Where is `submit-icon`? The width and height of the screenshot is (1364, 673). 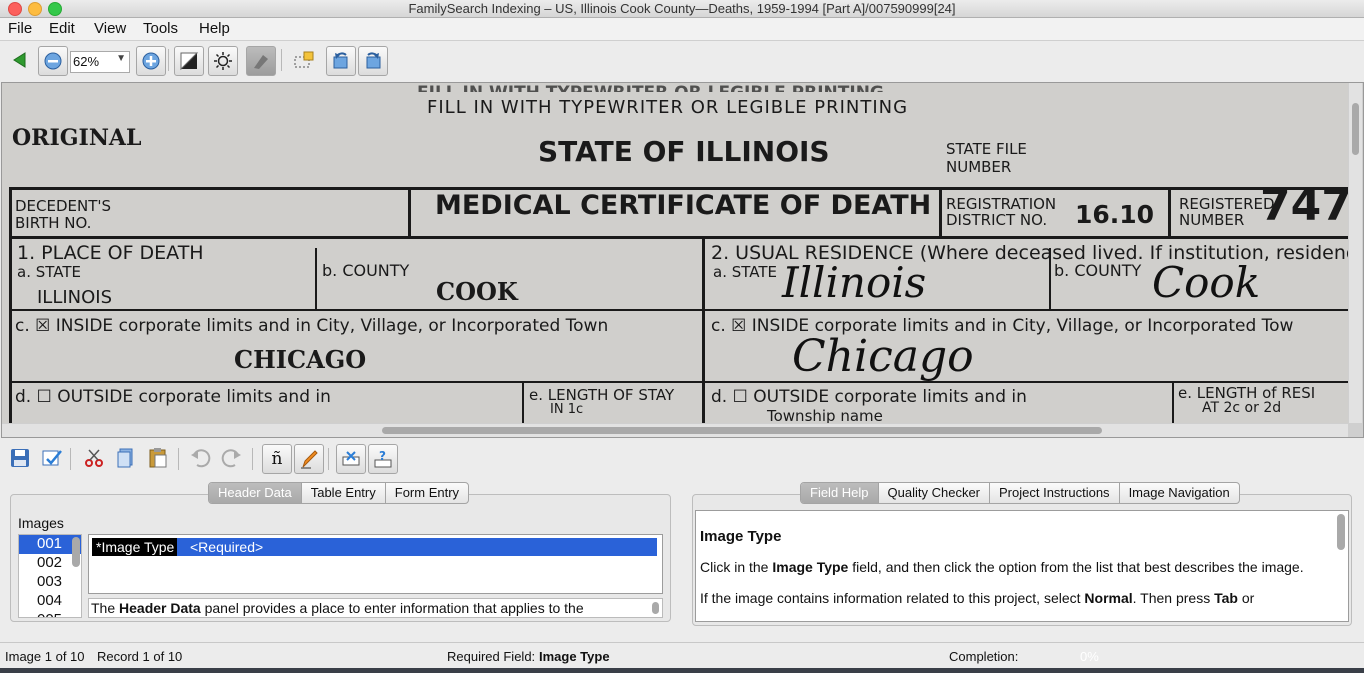 submit-icon is located at coordinates (52, 458).